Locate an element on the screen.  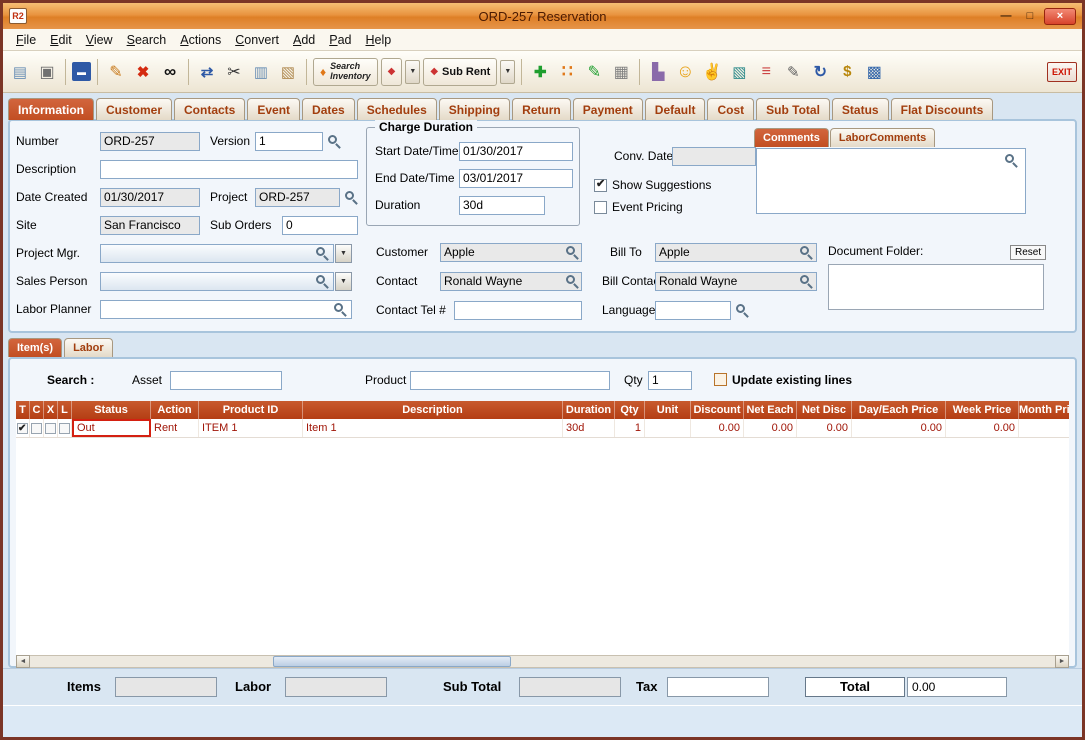
start-datetime-field: 01/30/2017 is located at coordinates (516, 151).